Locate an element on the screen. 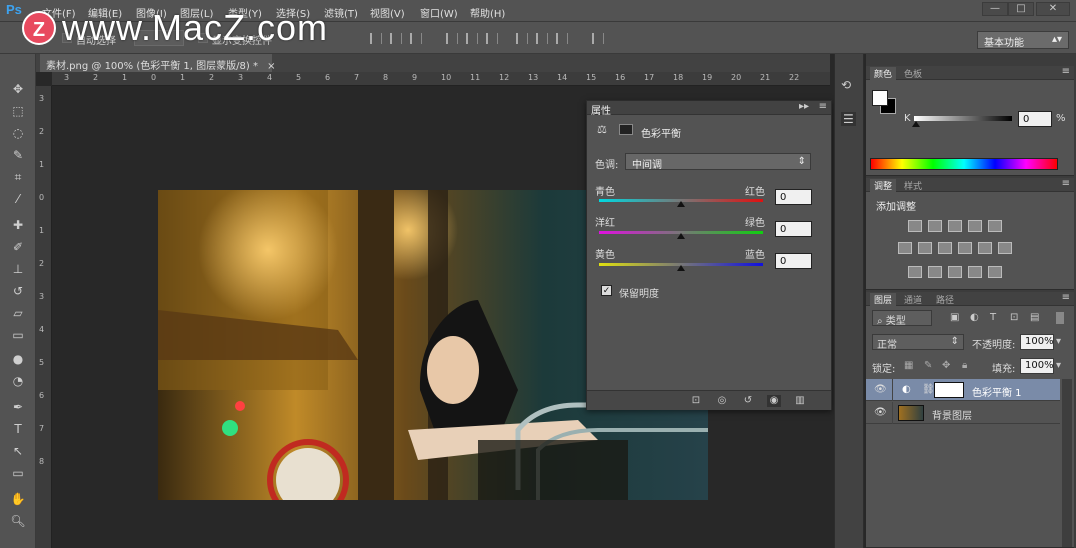  stamp-tool-icon: ⊥ is located at coordinates (18, 269).